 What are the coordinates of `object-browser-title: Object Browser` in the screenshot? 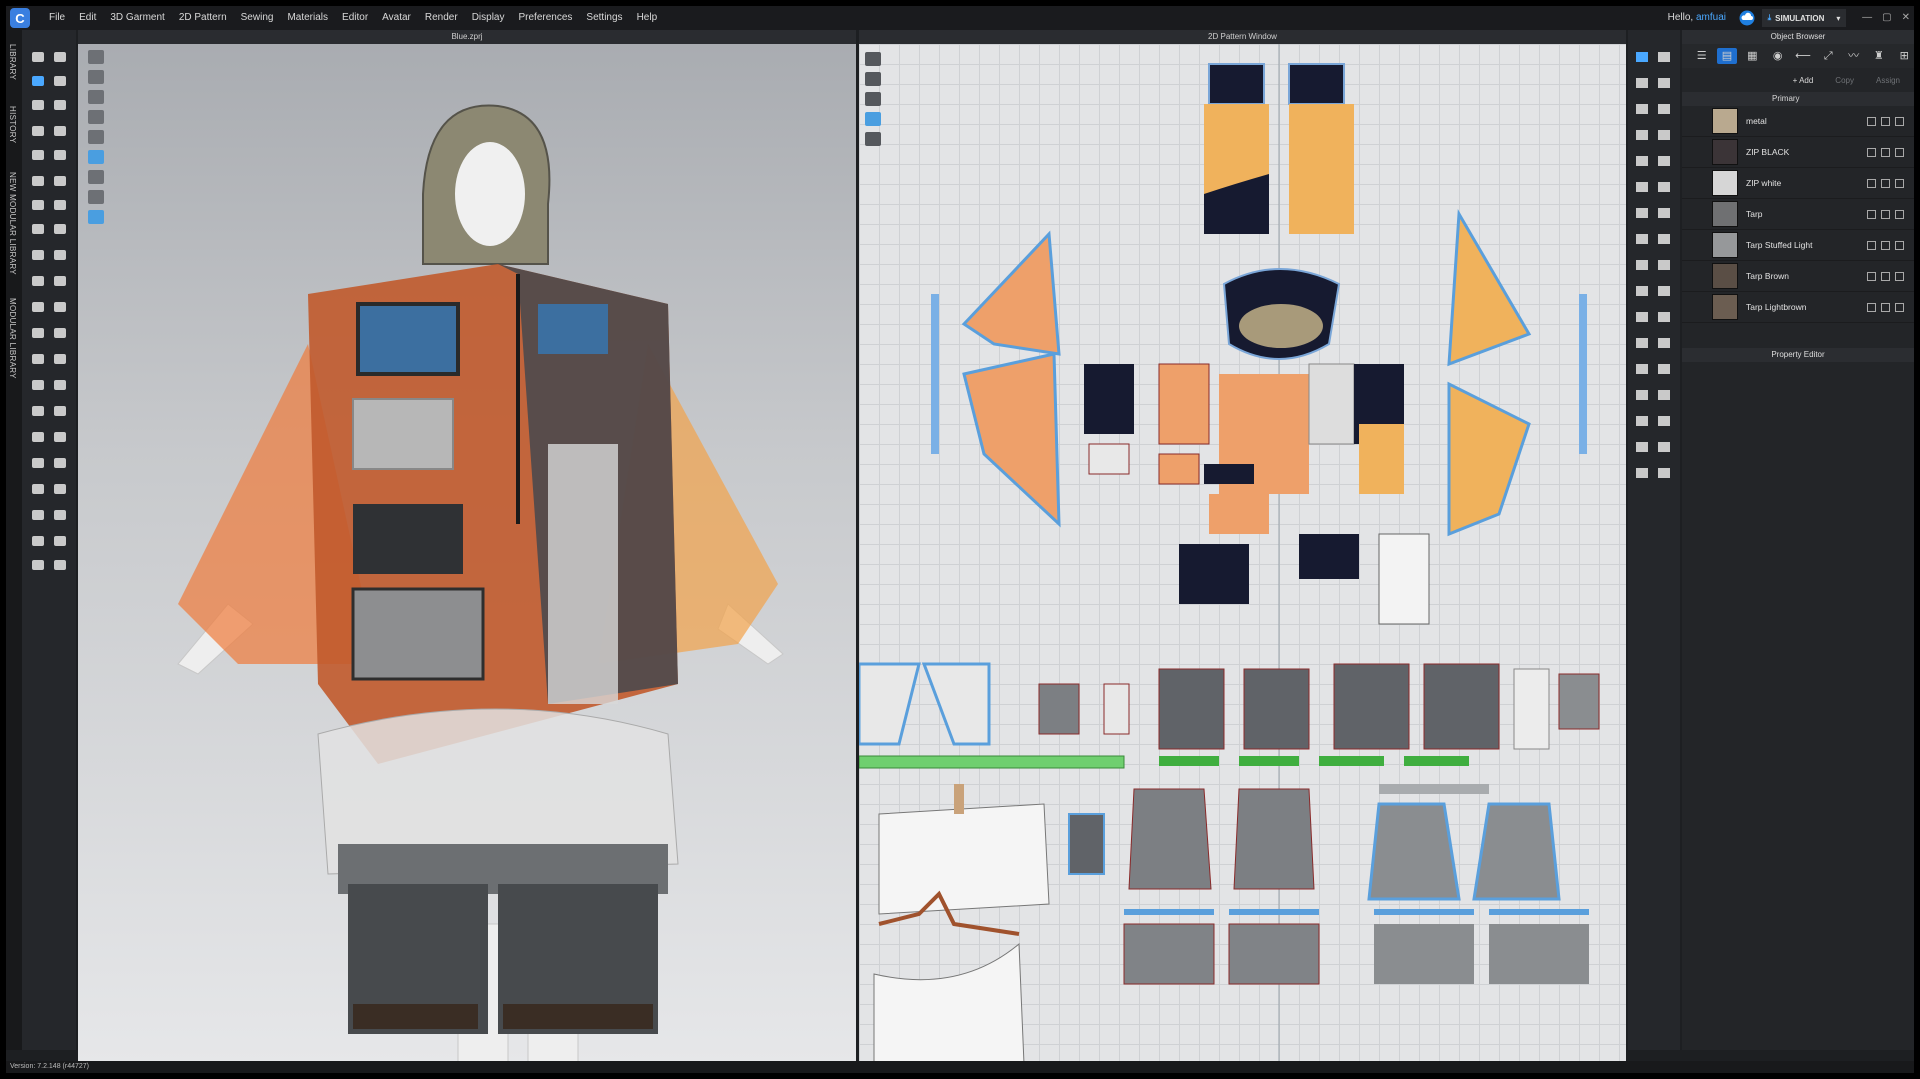 It's located at (1798, 37).